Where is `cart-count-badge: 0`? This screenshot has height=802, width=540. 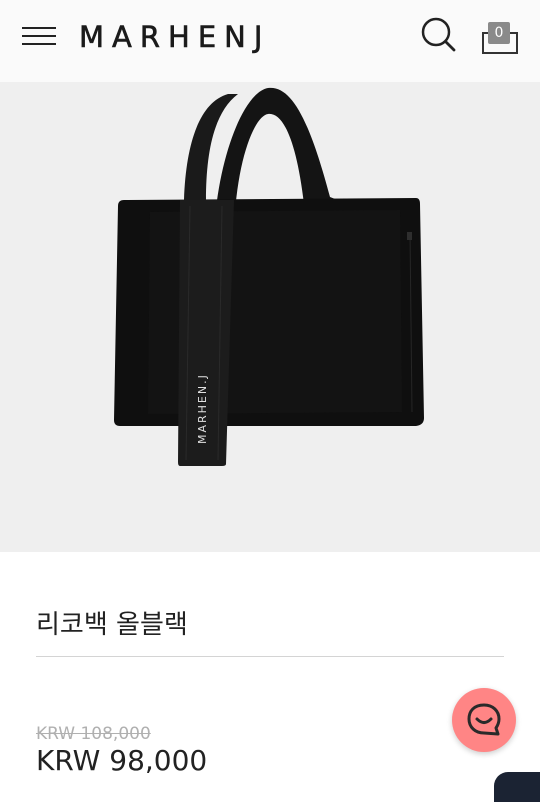 cart-count-badge: 0 is located at coordinates (499, 33).